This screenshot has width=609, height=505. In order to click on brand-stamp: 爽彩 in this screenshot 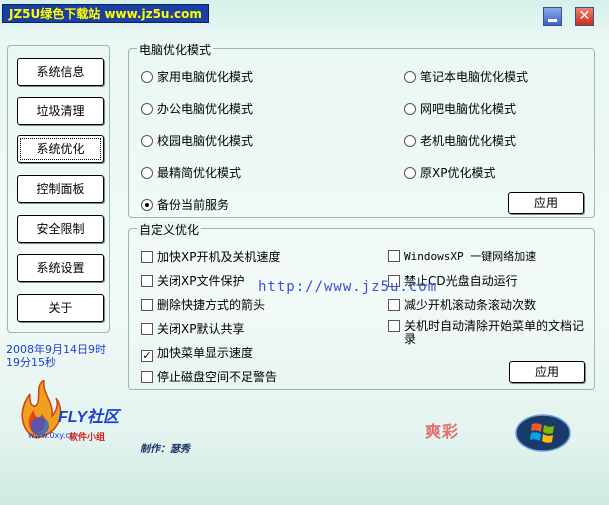, I will do `click(442, 431)`.